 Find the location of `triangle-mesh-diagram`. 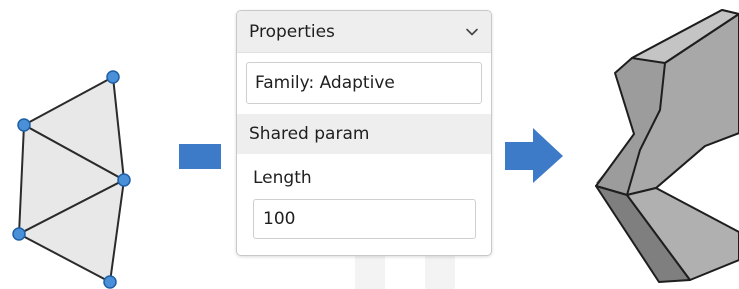

triangle-mesh-diagram is located at coordinates (71, 179).